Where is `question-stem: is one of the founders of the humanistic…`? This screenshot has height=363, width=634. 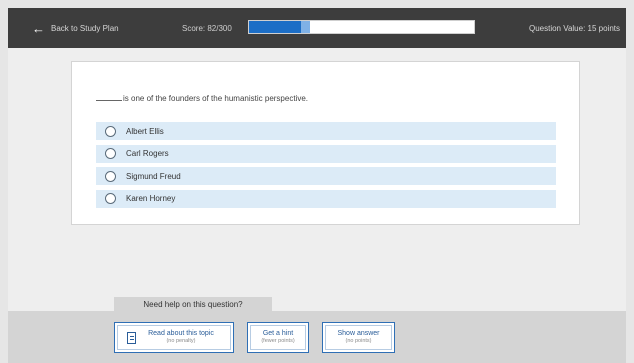
question-stem: is one of the founders of the humanistic… is located at coordinates (215, 98).